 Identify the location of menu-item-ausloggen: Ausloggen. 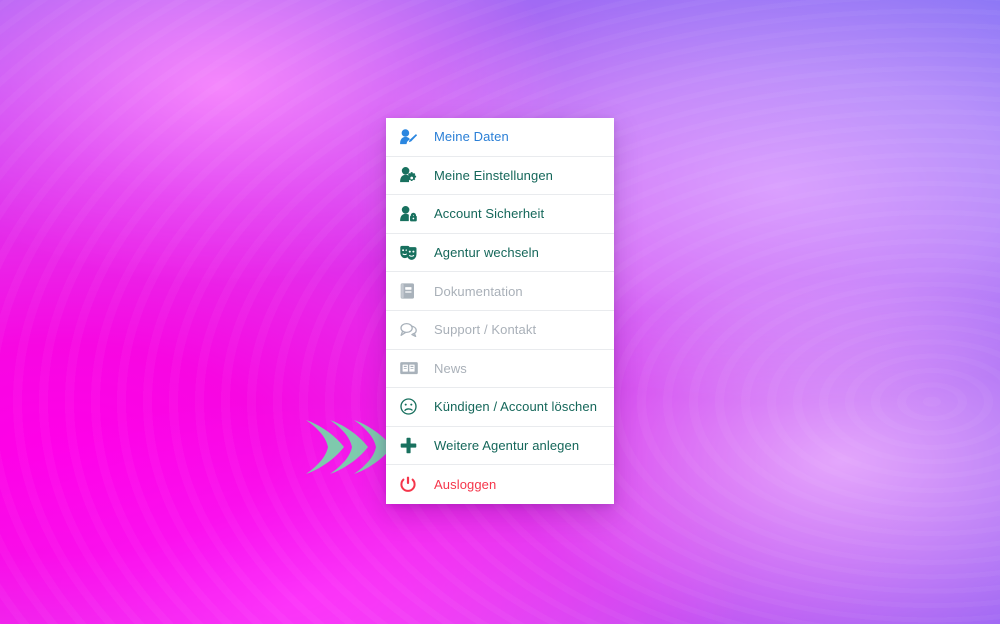
(500, 484).